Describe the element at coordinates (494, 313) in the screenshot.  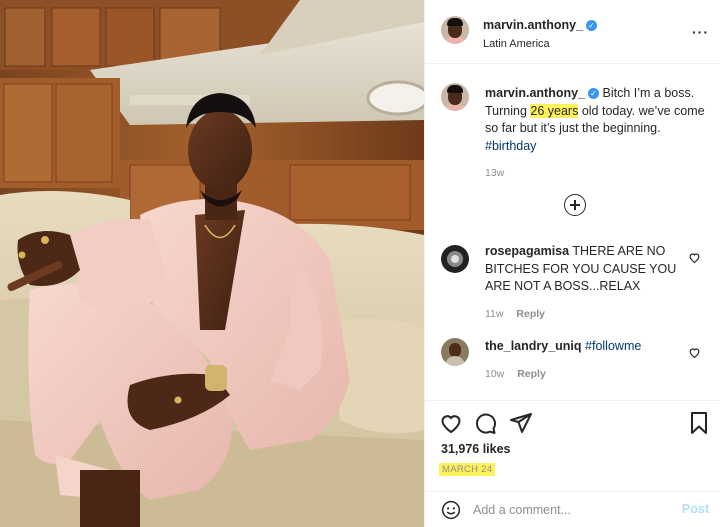
I see `comment-time: 11w` at that location.